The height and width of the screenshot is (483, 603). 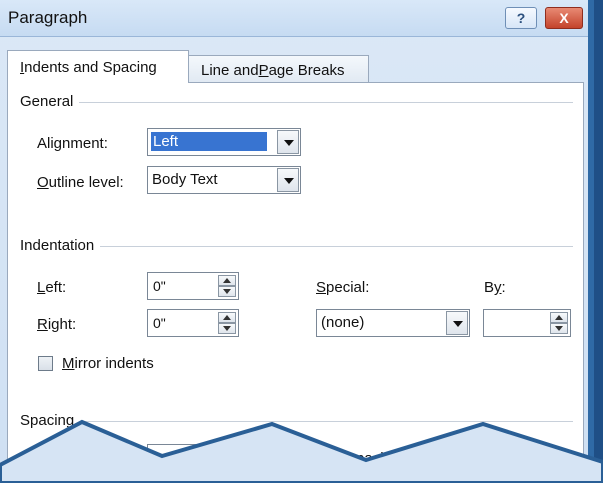 I want to click on left-indent-spinner: 0", so click(x=193, y=286).